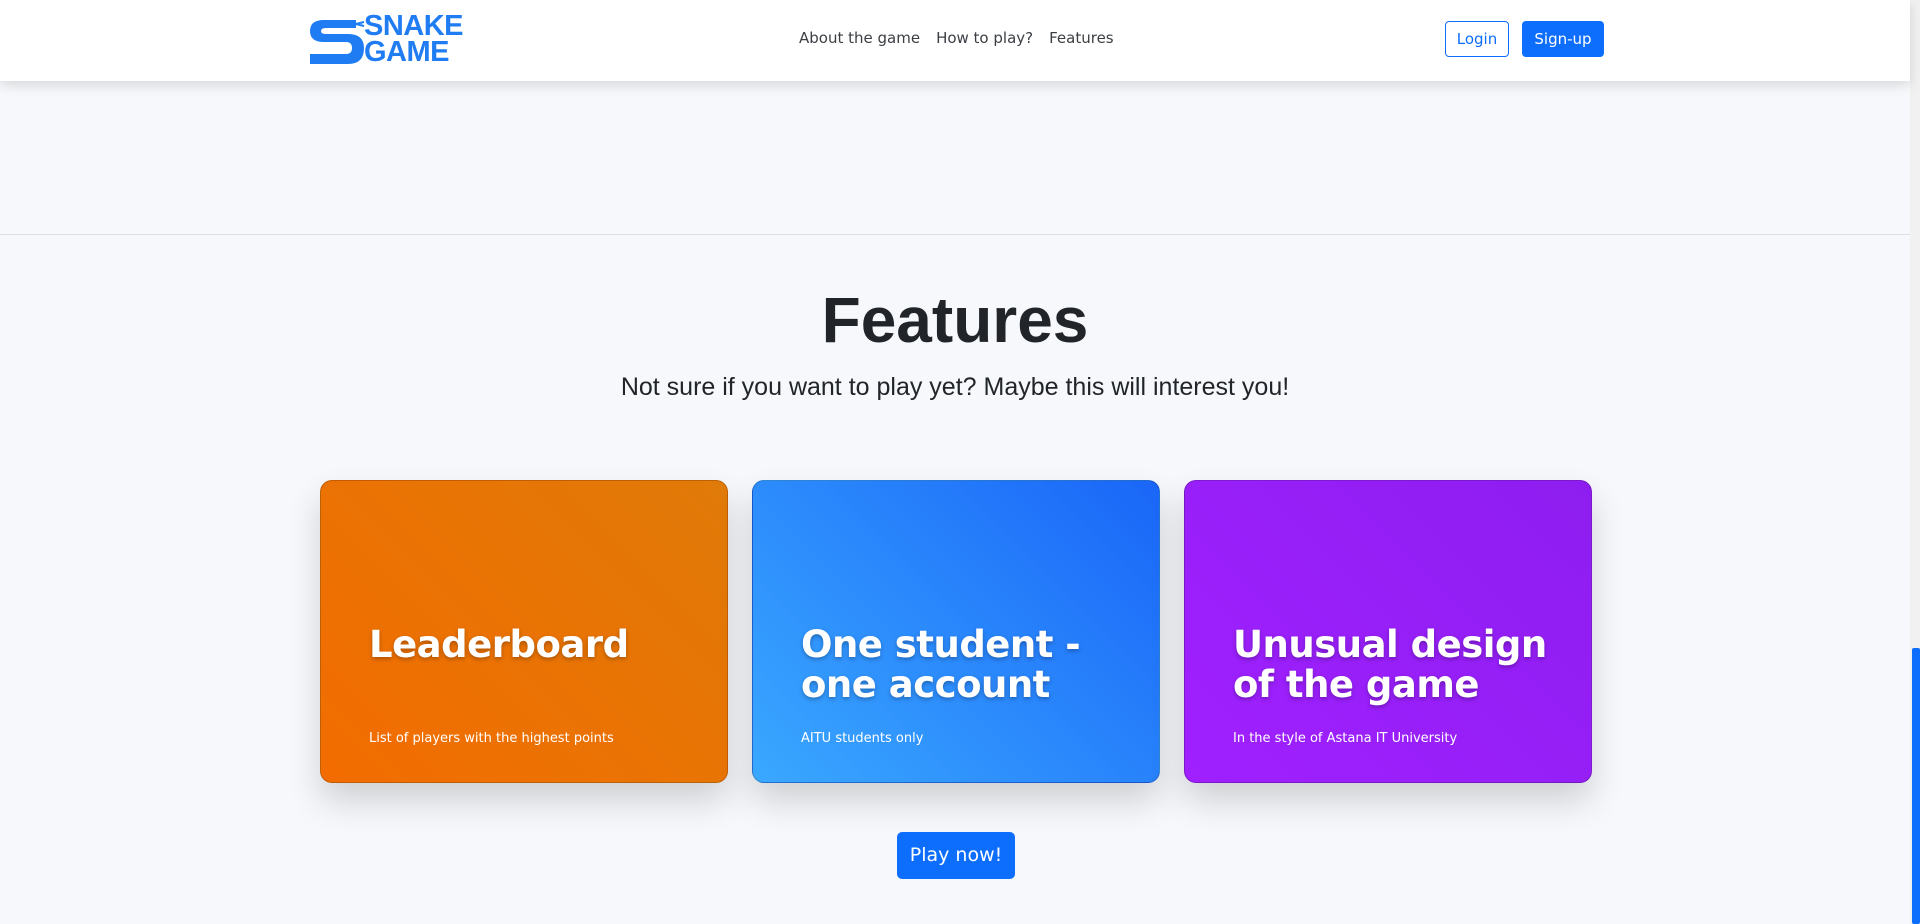 The width and height of the screenshot is (1920, 924). What do you see at coordinates (407, 52) in the screenshot?
I see `logo-line-2: GAME` at bounding box center [407, 52].